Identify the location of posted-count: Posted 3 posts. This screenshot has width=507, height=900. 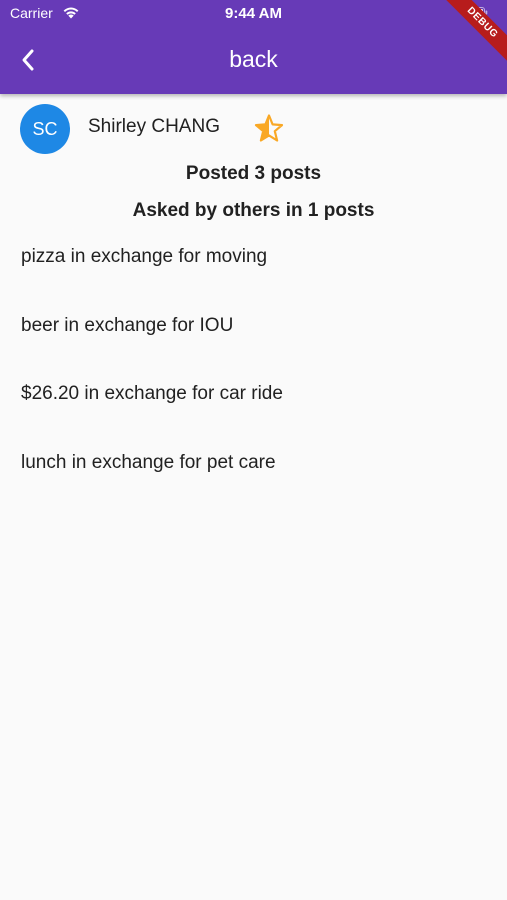
(253, 173).